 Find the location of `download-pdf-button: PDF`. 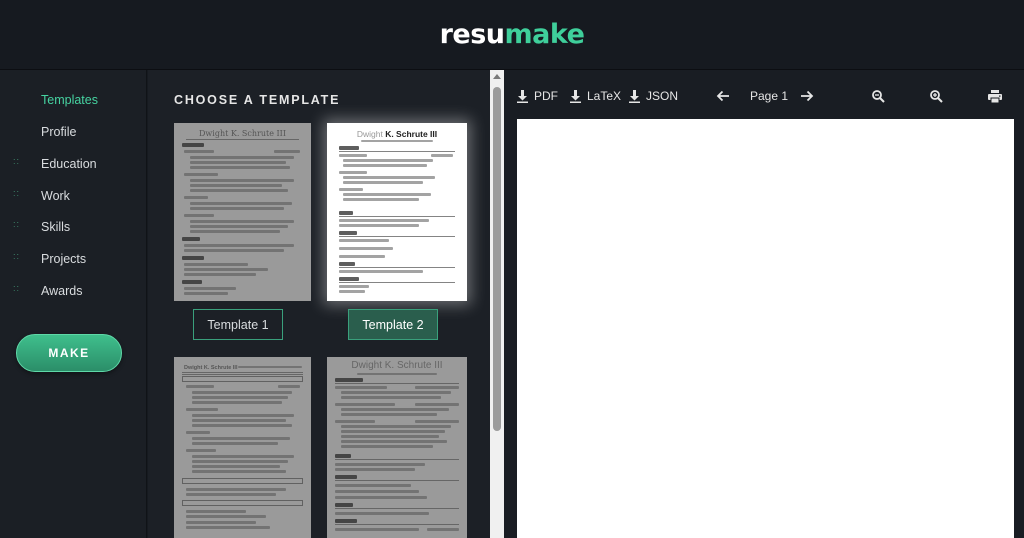

download-pdf-button: PDF is located at coordinates (537, 96).